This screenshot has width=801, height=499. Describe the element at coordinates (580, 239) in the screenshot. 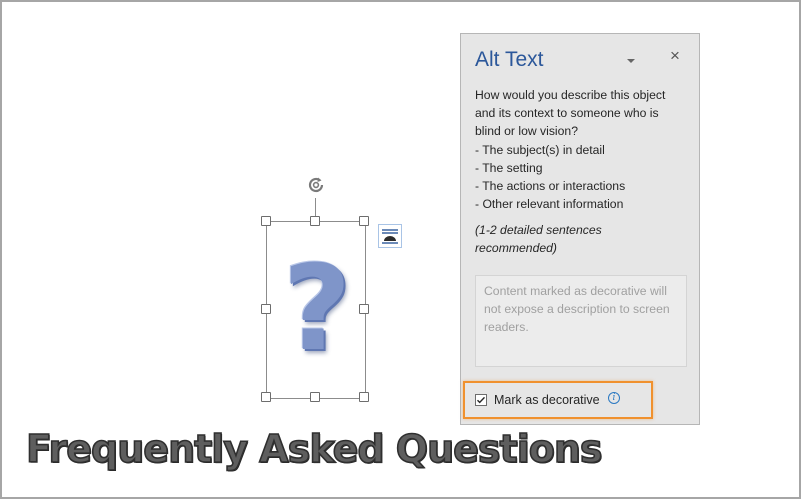

I see `sentence-hint: (1-2 detailed sentences recommended)` at that location.